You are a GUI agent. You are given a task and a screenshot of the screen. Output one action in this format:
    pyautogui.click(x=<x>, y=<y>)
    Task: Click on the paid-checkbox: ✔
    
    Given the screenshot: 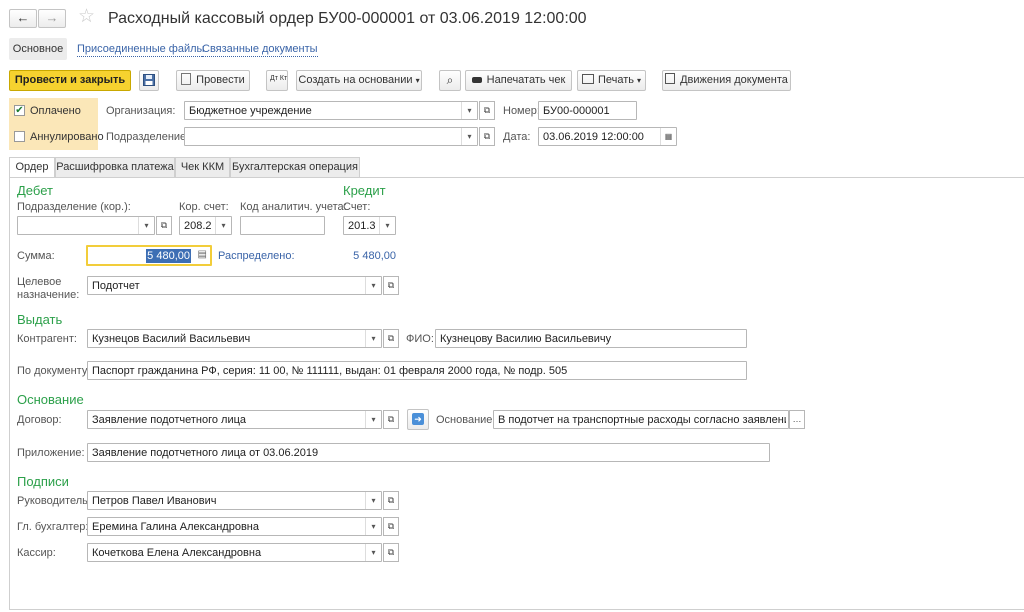 What is the action you would take?
    pyautogui.click(x=19, y=110)
    